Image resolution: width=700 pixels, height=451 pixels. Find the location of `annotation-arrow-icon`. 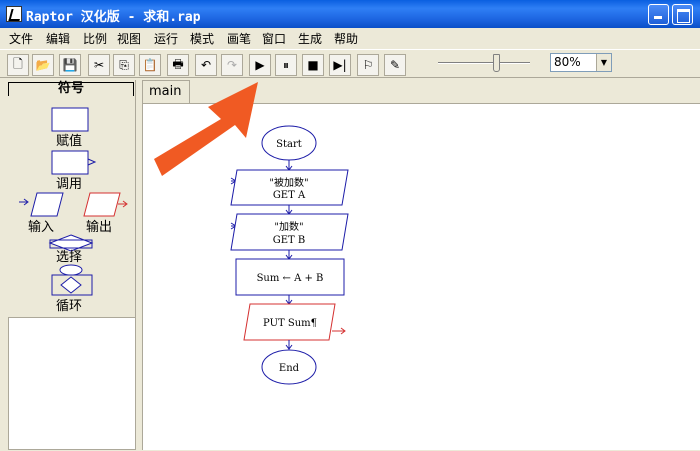

annotation-arrow-icon is located at coordinates (206, 129).